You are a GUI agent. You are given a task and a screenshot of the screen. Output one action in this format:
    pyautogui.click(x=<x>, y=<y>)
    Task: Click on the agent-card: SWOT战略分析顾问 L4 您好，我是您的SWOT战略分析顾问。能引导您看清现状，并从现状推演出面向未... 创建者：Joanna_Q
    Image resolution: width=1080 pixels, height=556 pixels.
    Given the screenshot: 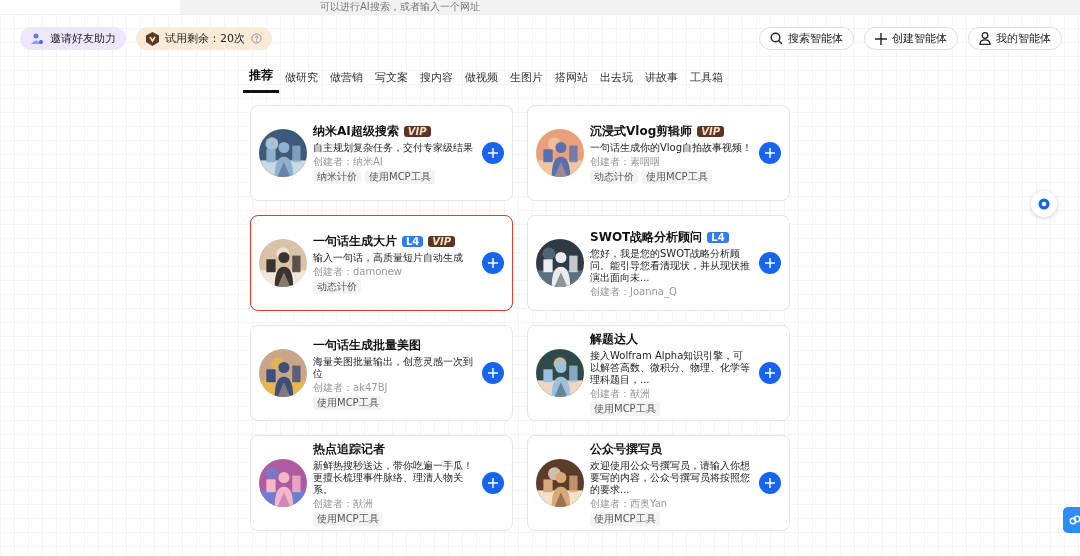 What is the action you would take?
    pyautogui.click(x=658, y=263)
    